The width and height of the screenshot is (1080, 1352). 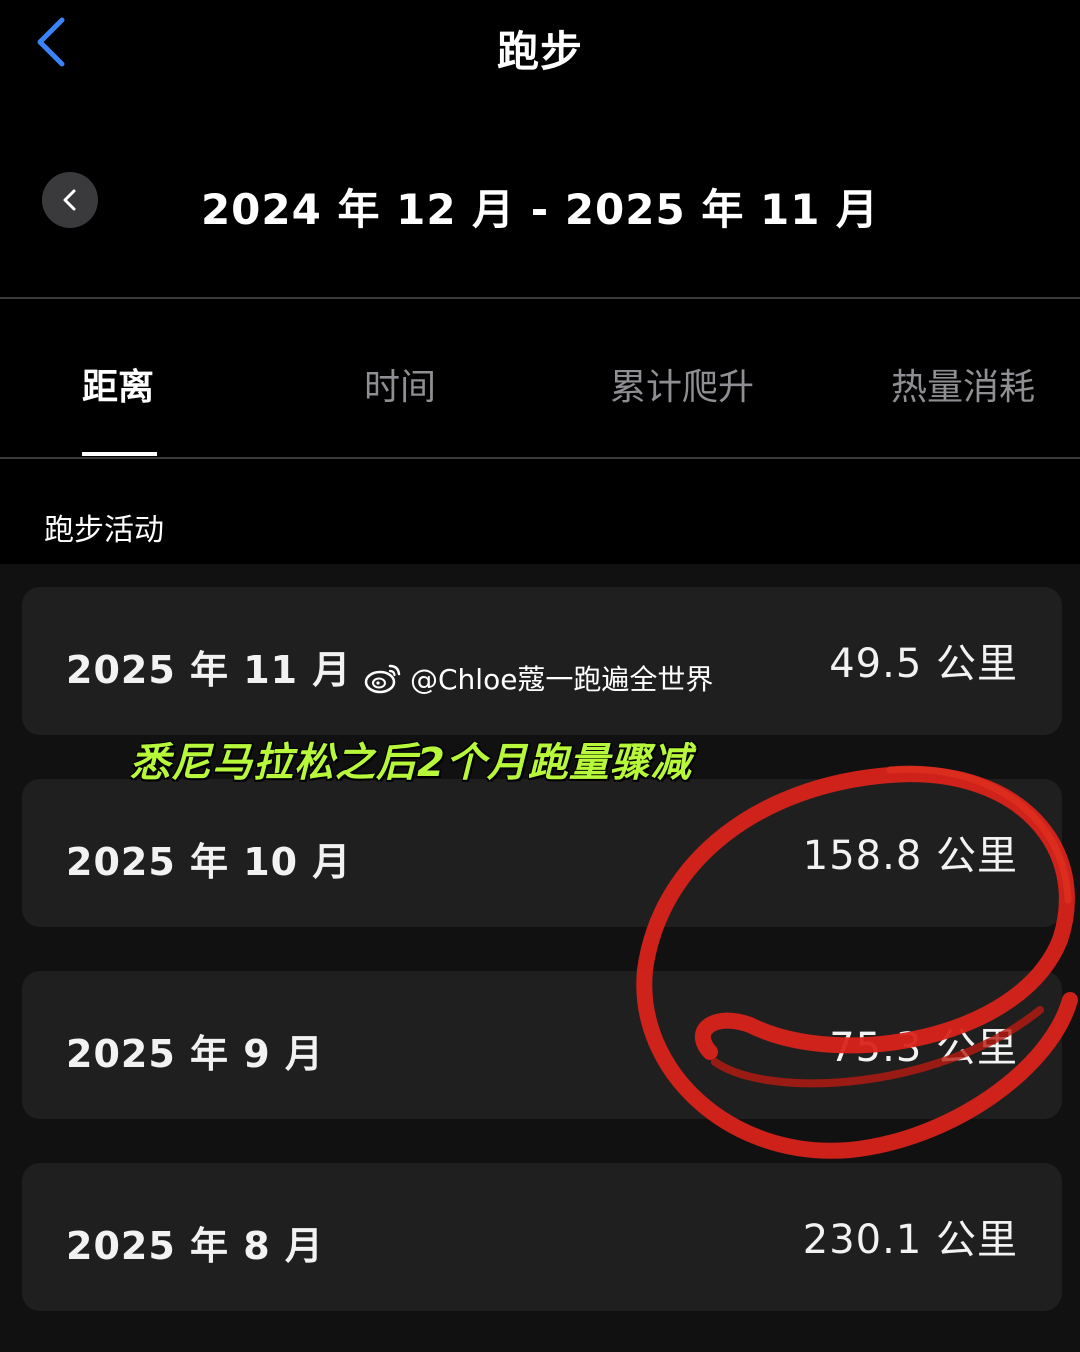 I want to click on annotation-text: 悉尼马拉松之后2个月跑量骤减, so click(x=411, y=763).